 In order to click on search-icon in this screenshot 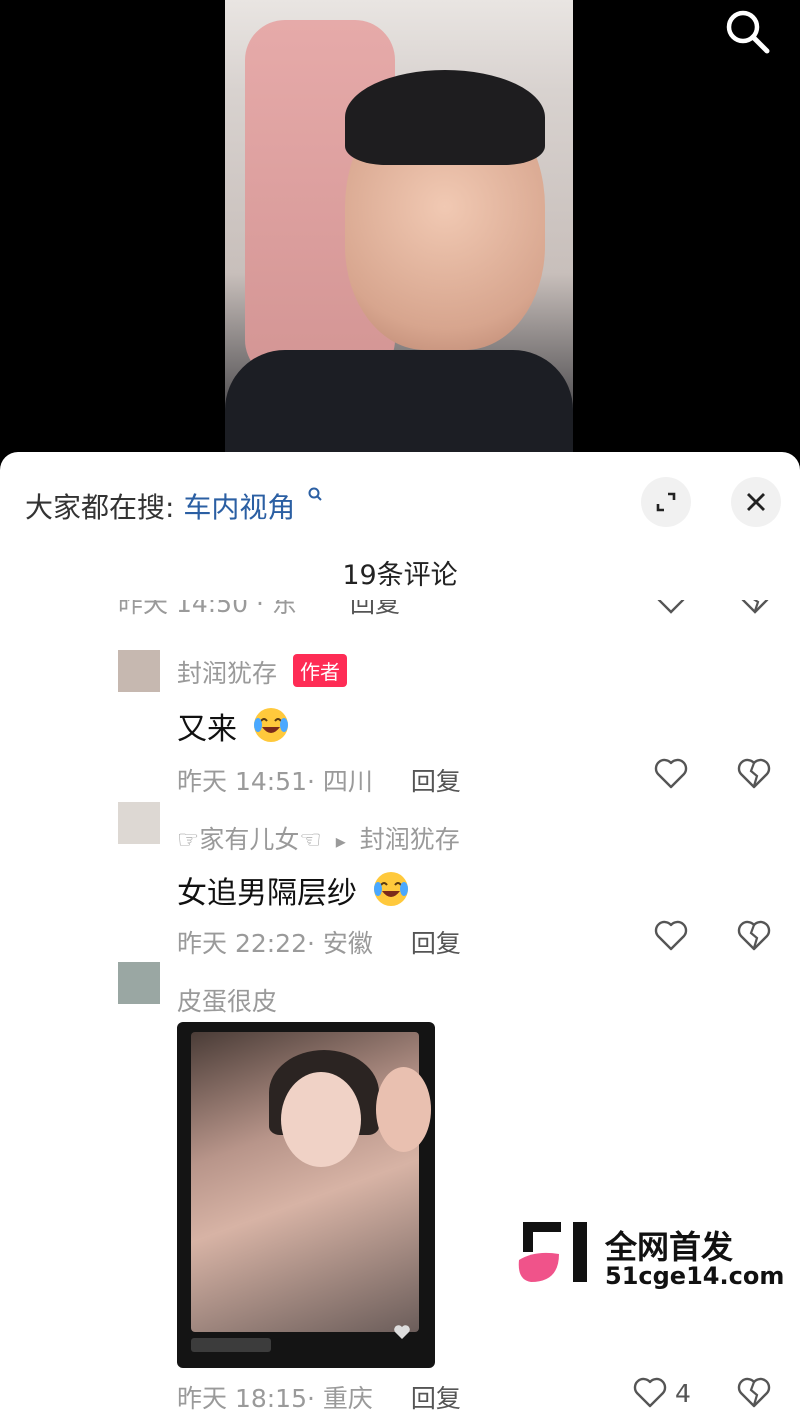, I will do `click(748, 32)`.